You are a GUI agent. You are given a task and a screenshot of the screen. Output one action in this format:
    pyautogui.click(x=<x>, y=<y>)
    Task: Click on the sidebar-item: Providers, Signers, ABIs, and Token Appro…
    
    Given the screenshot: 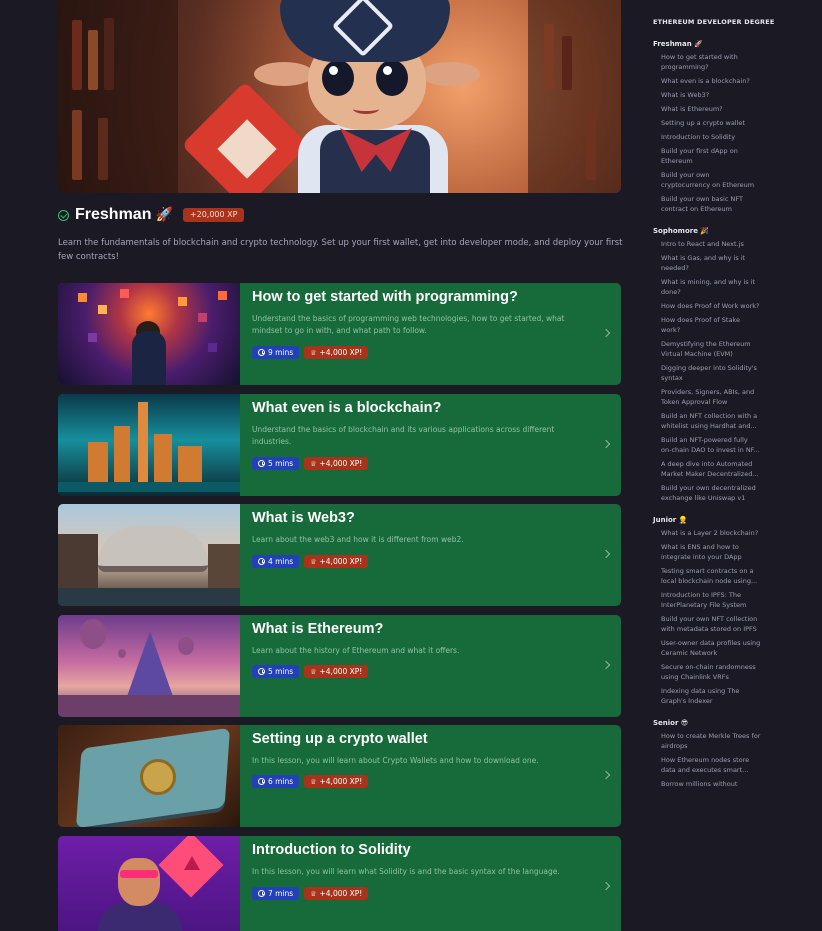 What is the action you would take?
    pyautogui.click(x=709, y=397)
    